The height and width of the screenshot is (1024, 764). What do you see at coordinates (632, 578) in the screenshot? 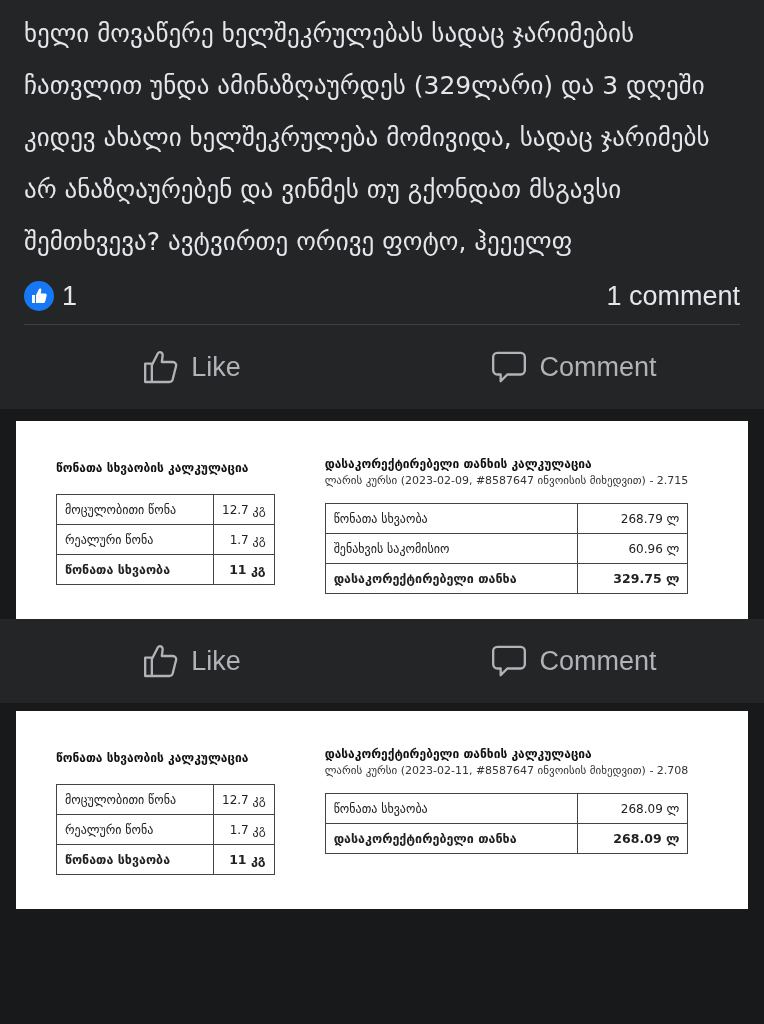
I see `table-cell: 329.75 ლ` at bounding box center [632, 578].